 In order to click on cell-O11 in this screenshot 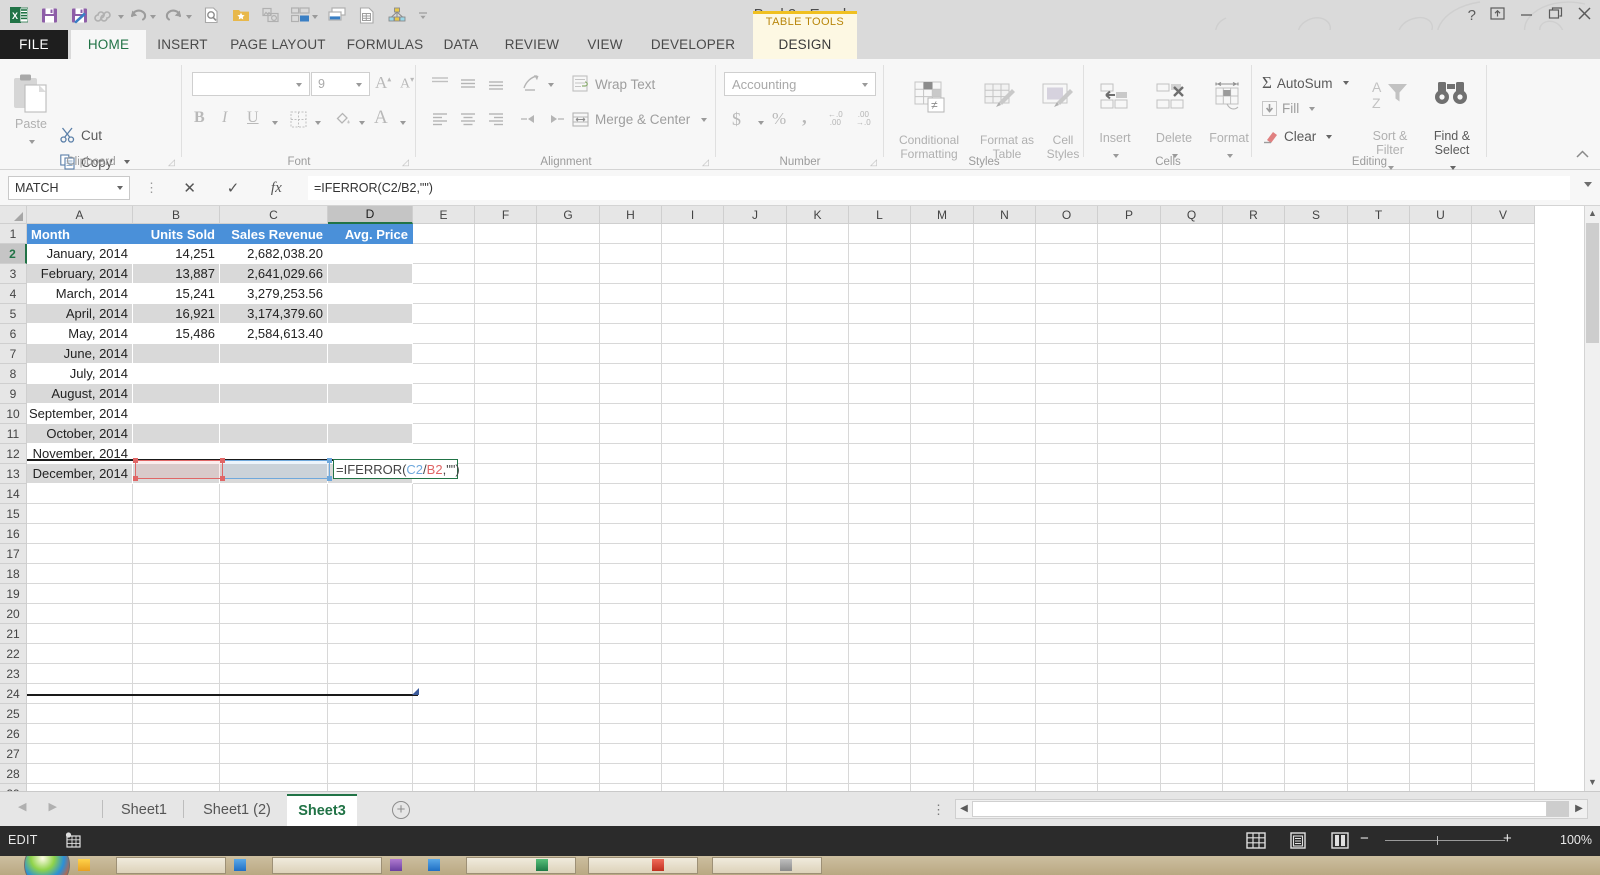, I will do `click(1067, 434)`.